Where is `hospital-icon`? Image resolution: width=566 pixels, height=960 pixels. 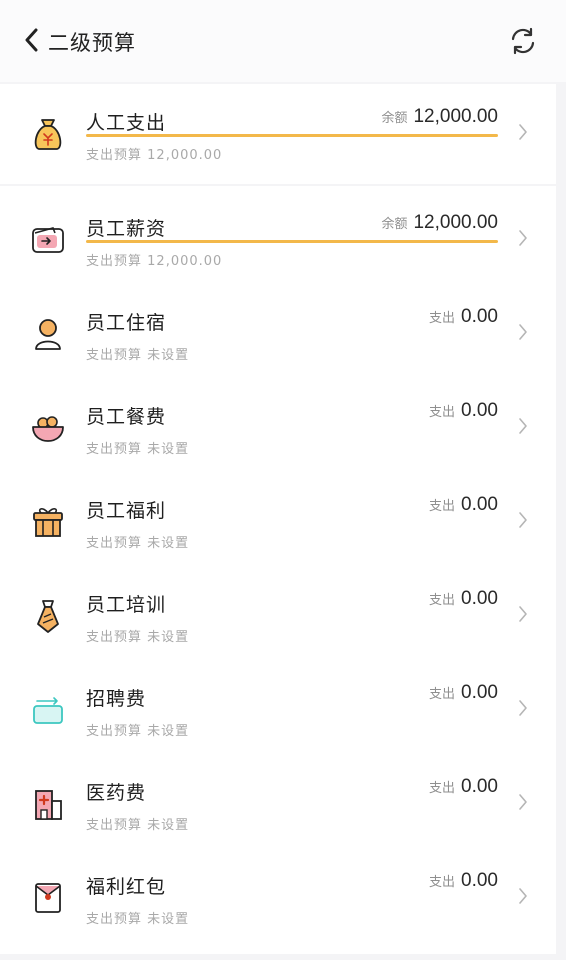
hospital-icon is located at coordinates (48, 804).